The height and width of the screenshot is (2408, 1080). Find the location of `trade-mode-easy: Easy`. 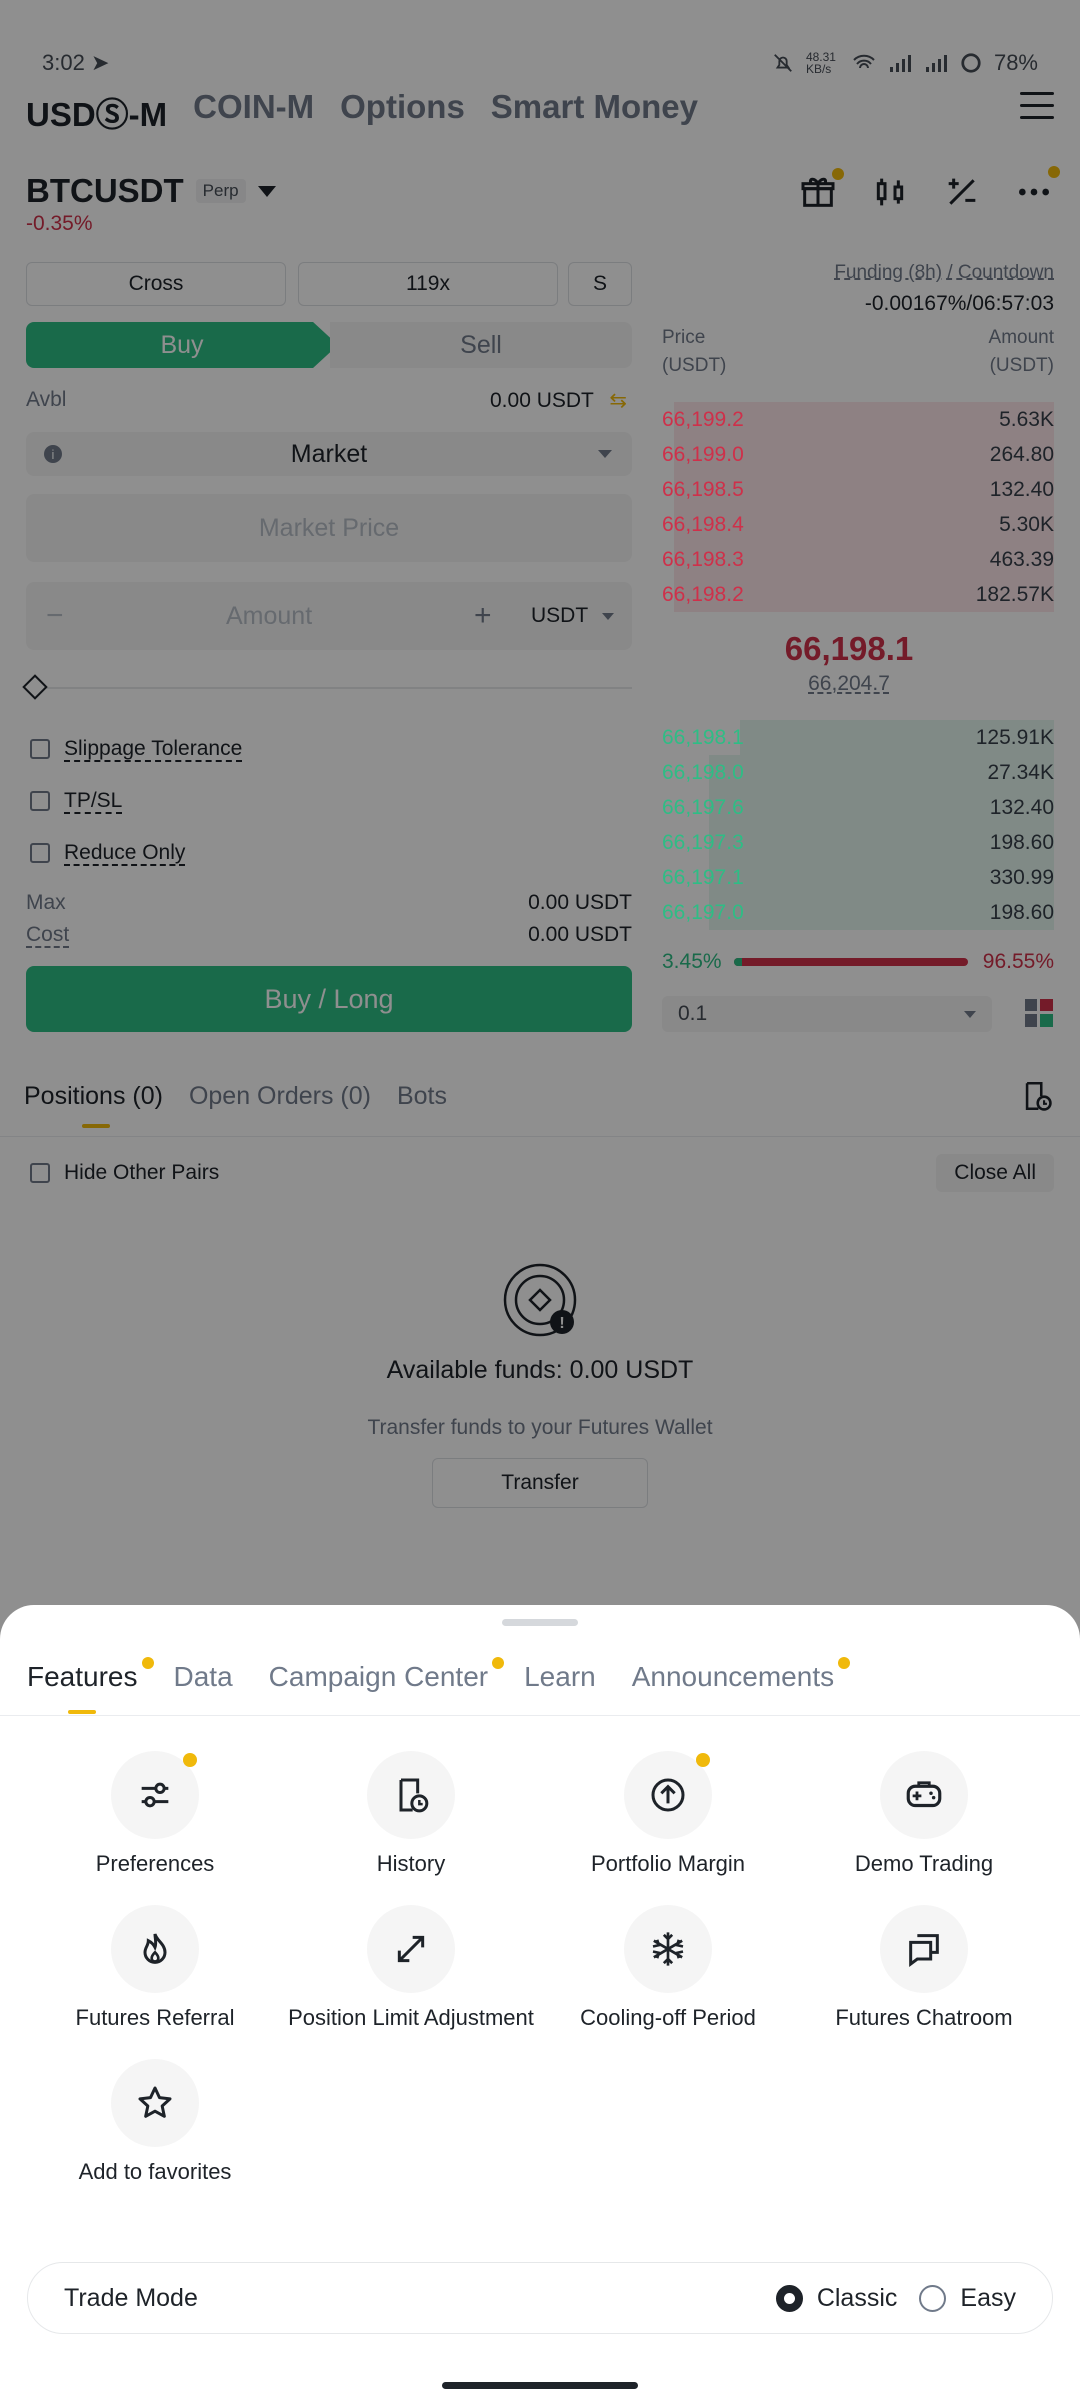

trade-mode-easy: Easy is located at coordinates (967, 2298).